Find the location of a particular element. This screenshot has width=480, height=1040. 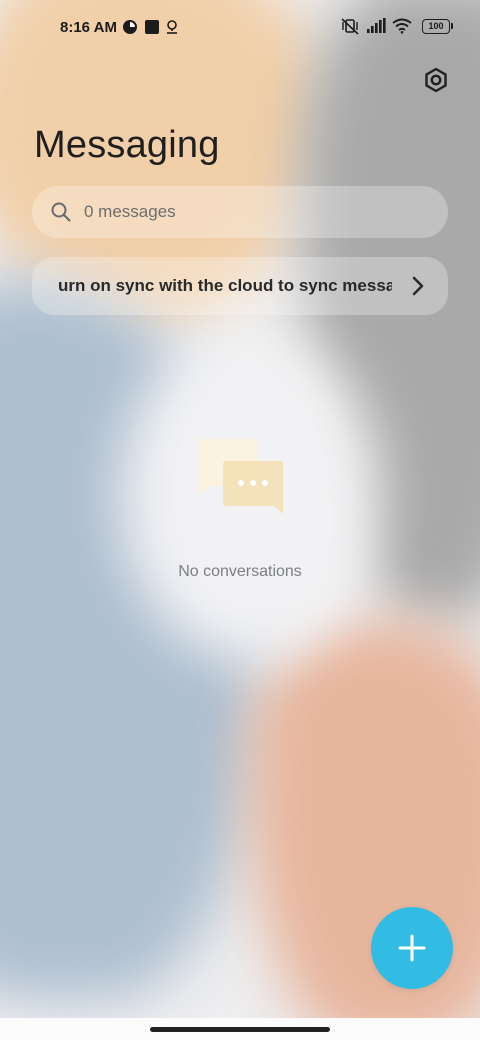

battery-level: 100 is located at coordinates (436, 26).